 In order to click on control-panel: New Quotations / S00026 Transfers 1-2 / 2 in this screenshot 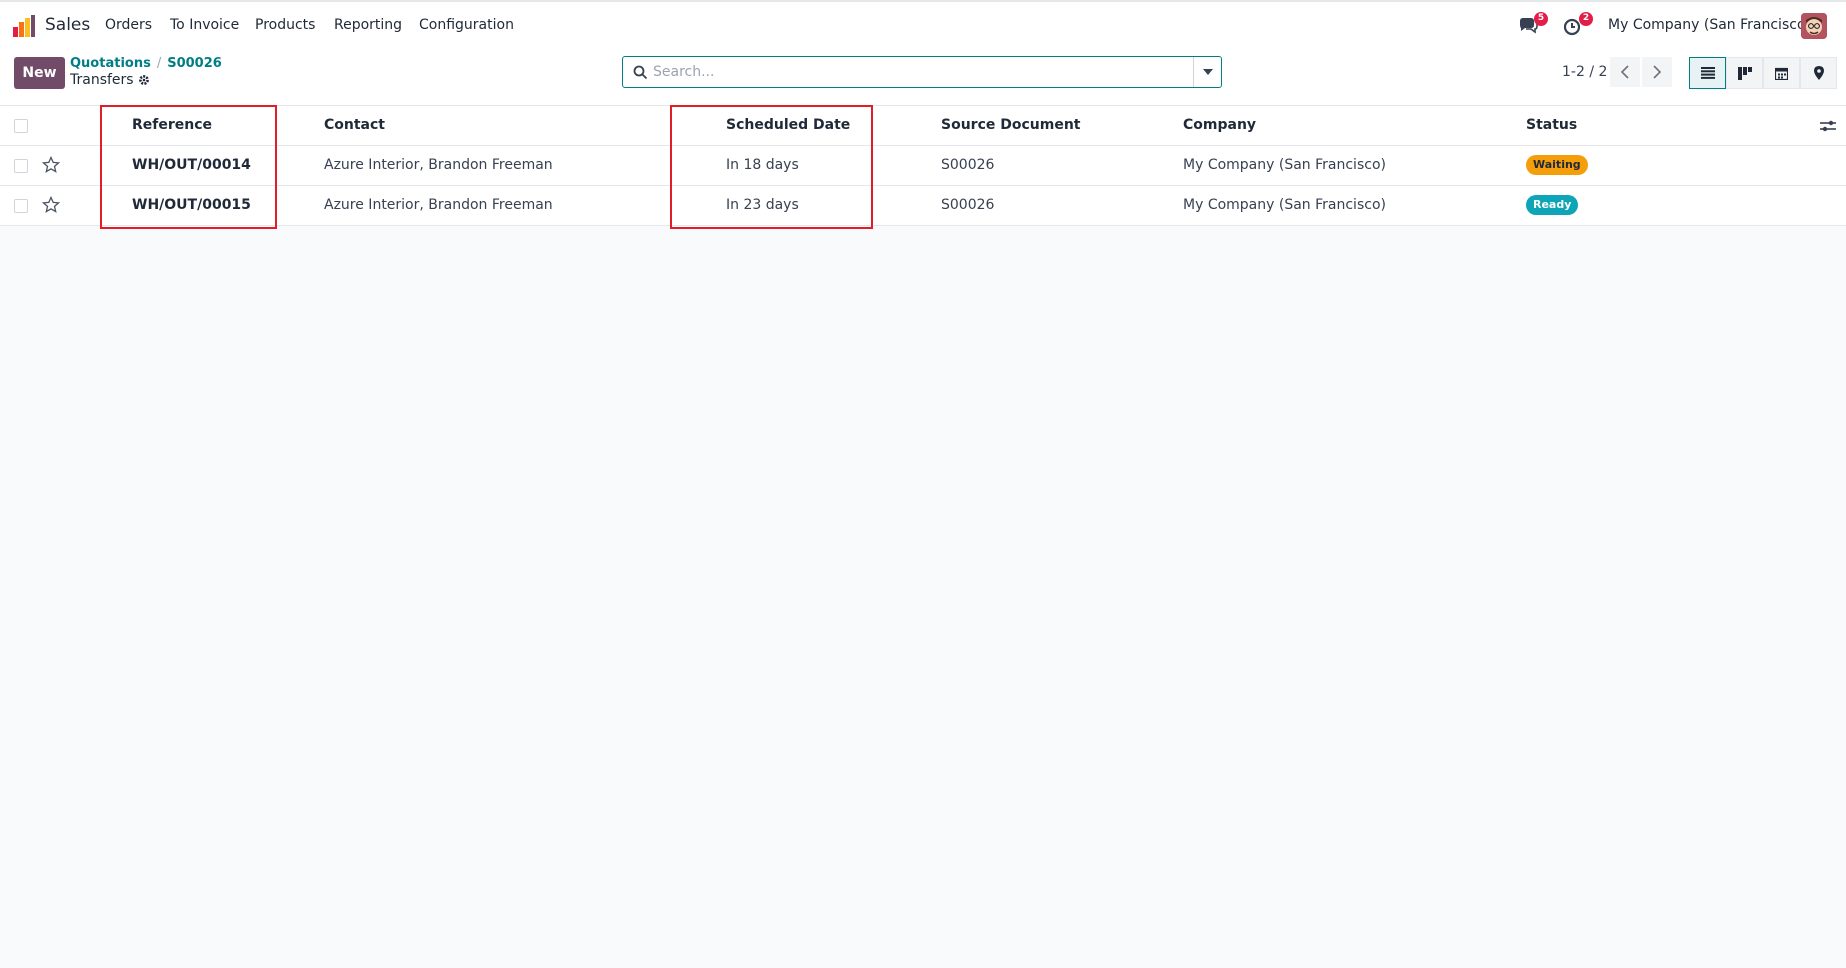, I will do `click(923, 77)`.